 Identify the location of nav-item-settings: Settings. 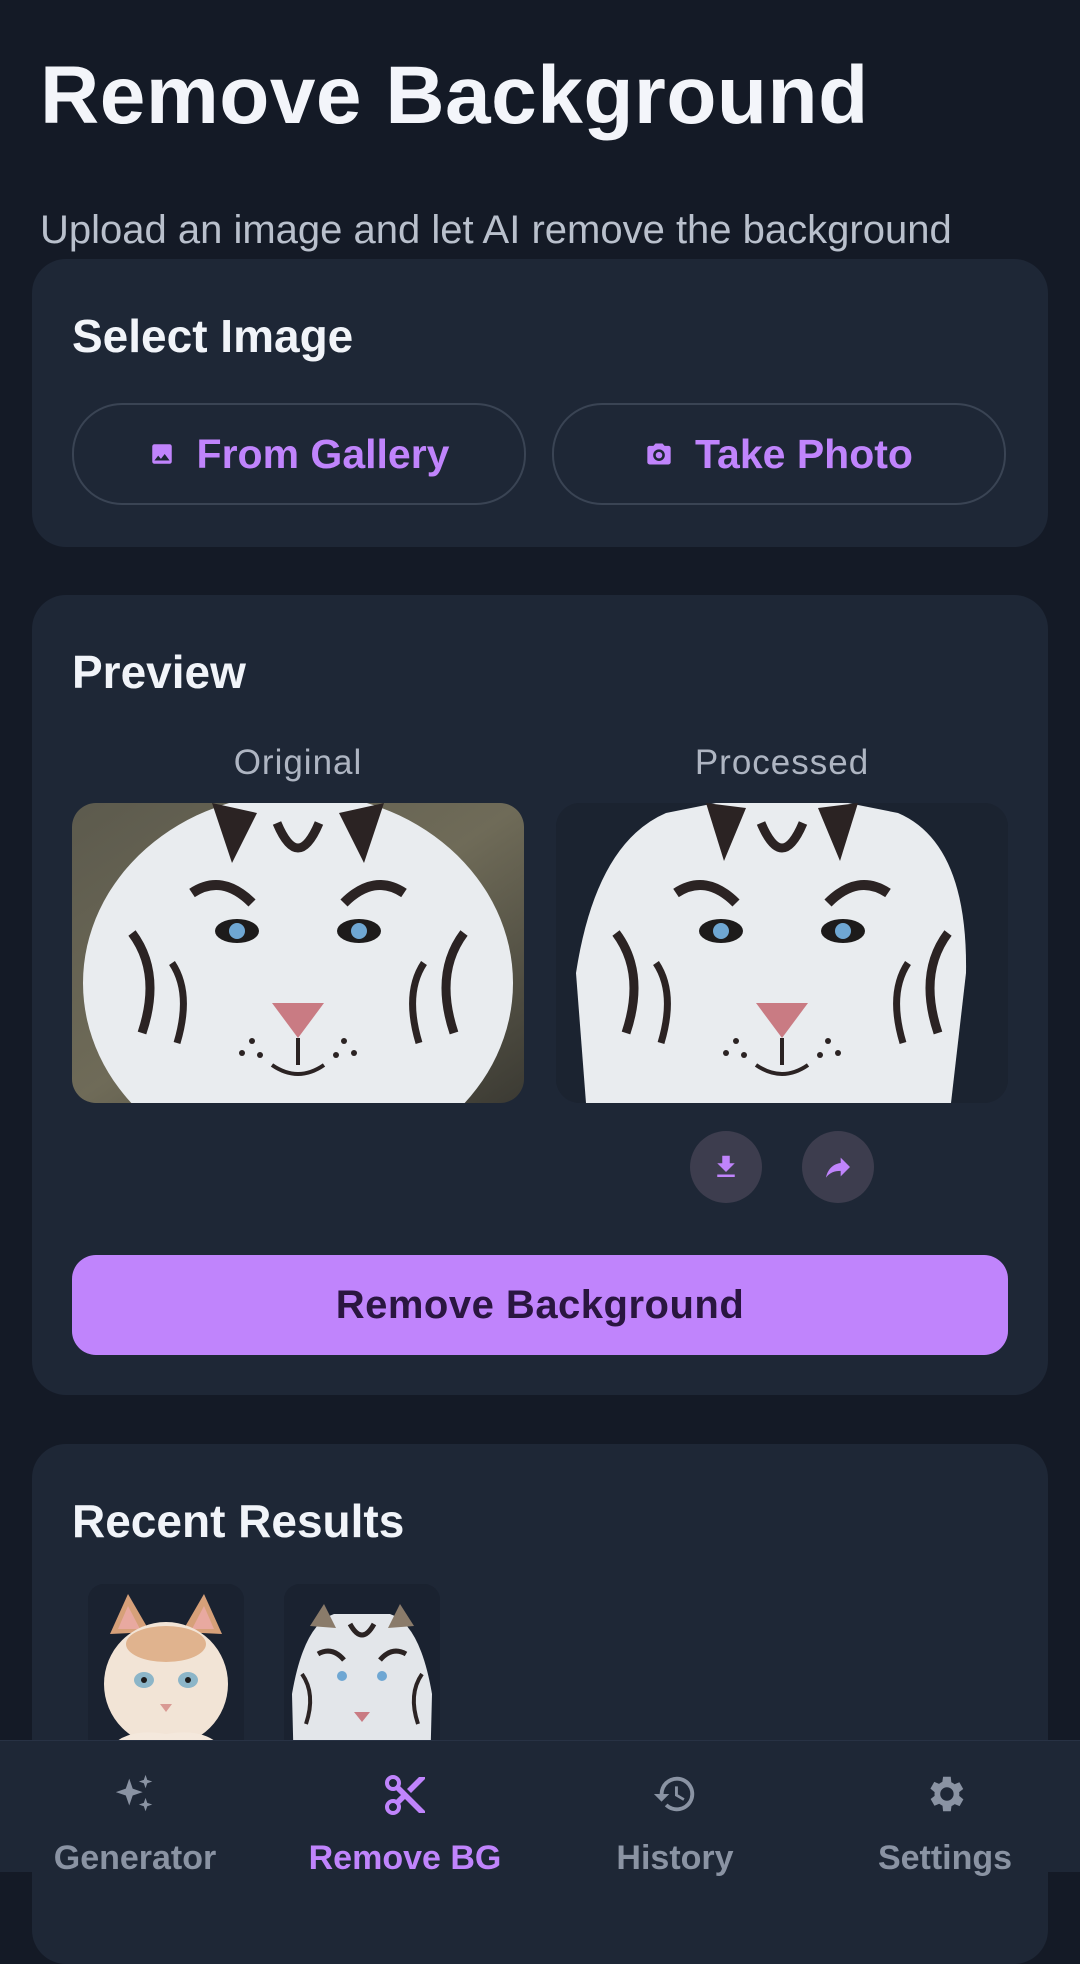
(945, 1809).